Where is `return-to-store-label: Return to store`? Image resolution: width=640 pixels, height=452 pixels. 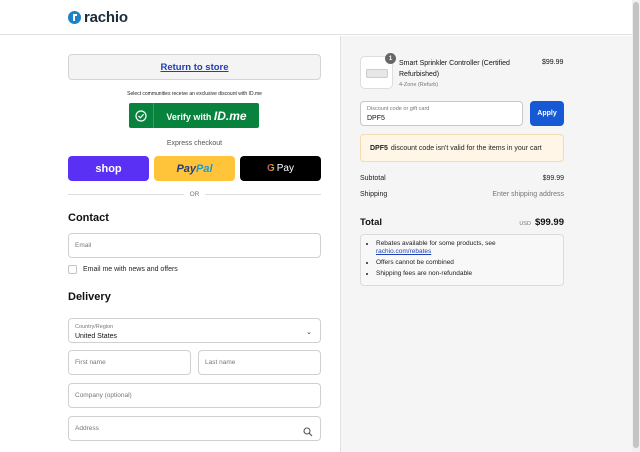
return-to-store-label: Return to store is located at coordinates (194, 67).